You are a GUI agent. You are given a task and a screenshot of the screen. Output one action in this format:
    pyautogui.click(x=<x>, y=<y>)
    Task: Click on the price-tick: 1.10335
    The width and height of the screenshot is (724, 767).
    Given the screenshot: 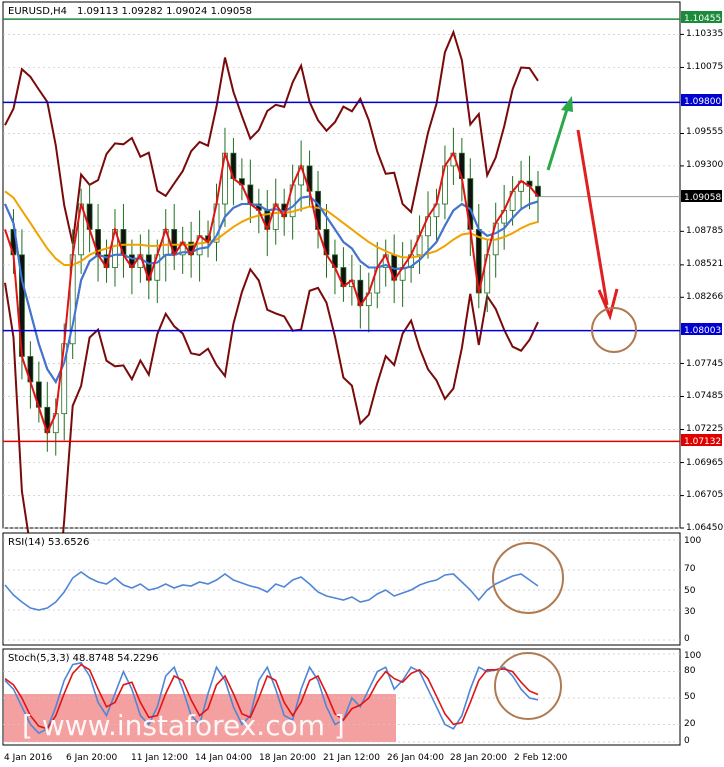 What is the action you would take?
    pyautogui.click(x=704, y=34)
    